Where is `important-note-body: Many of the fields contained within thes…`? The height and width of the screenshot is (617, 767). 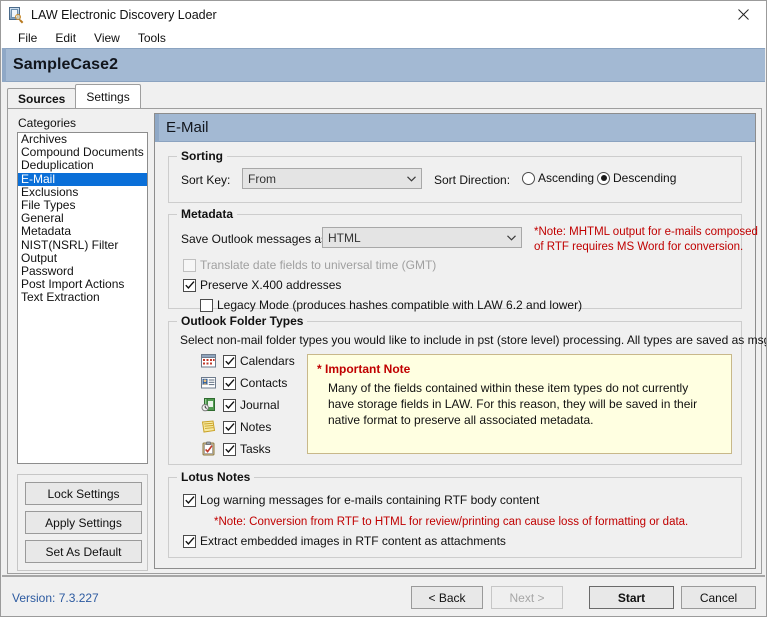 important-note-body: Many of the fields contained within thes… is located at coordinates (513, 404).